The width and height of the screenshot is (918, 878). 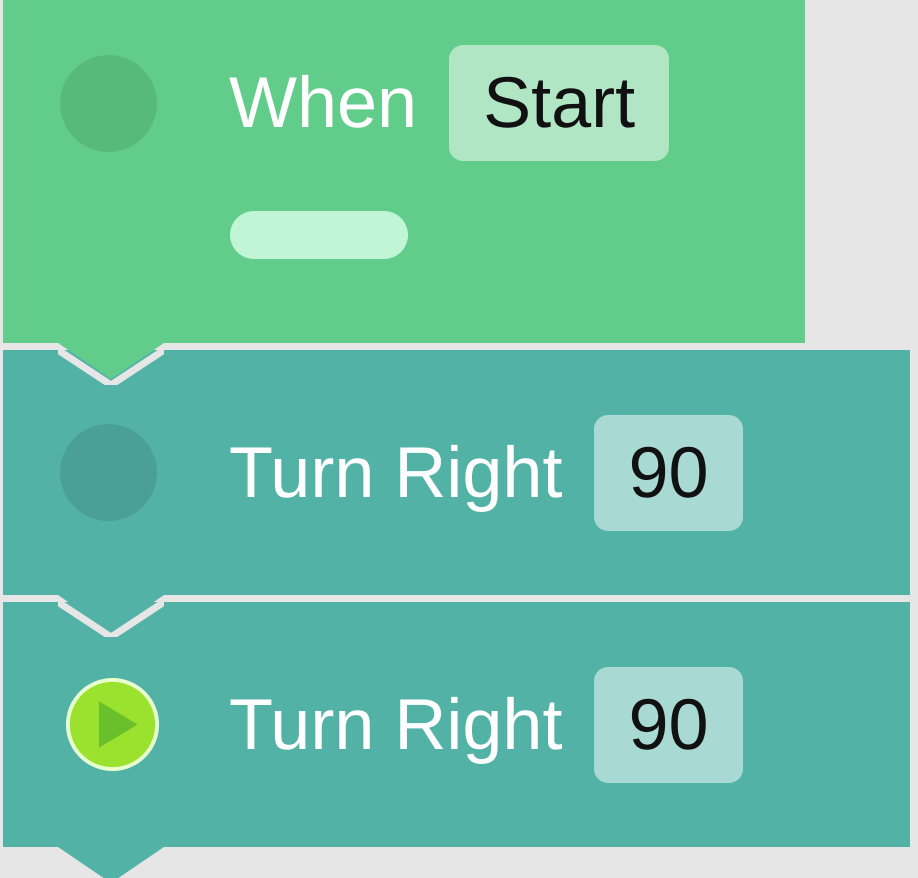 What do you see at coordinates (112, 724) in the screenshot?
I see `play-icon` at bounding box center [112, 724].